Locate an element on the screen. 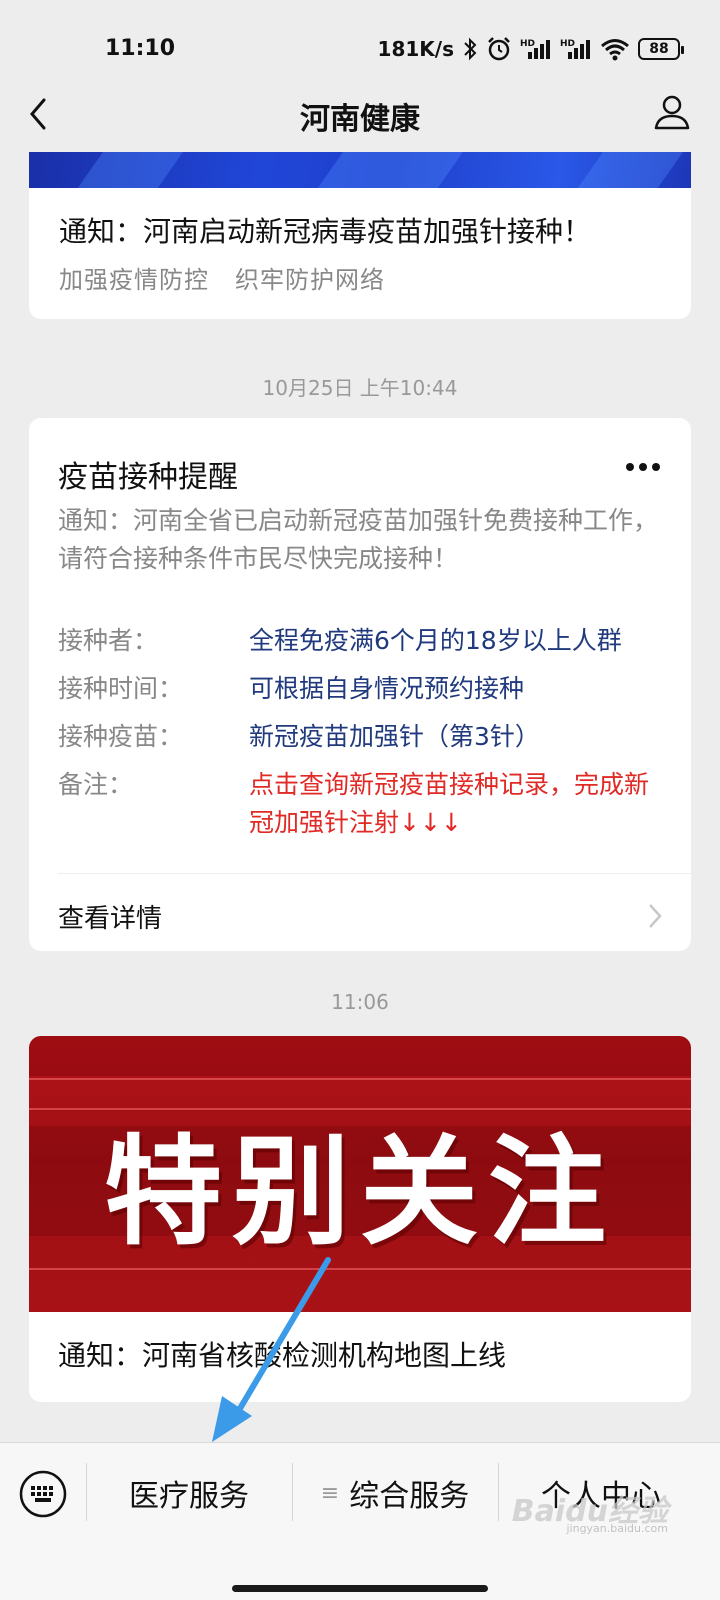 The height and width of the screenshot is (1600, 720). divider is located at coordinates (374, 873).